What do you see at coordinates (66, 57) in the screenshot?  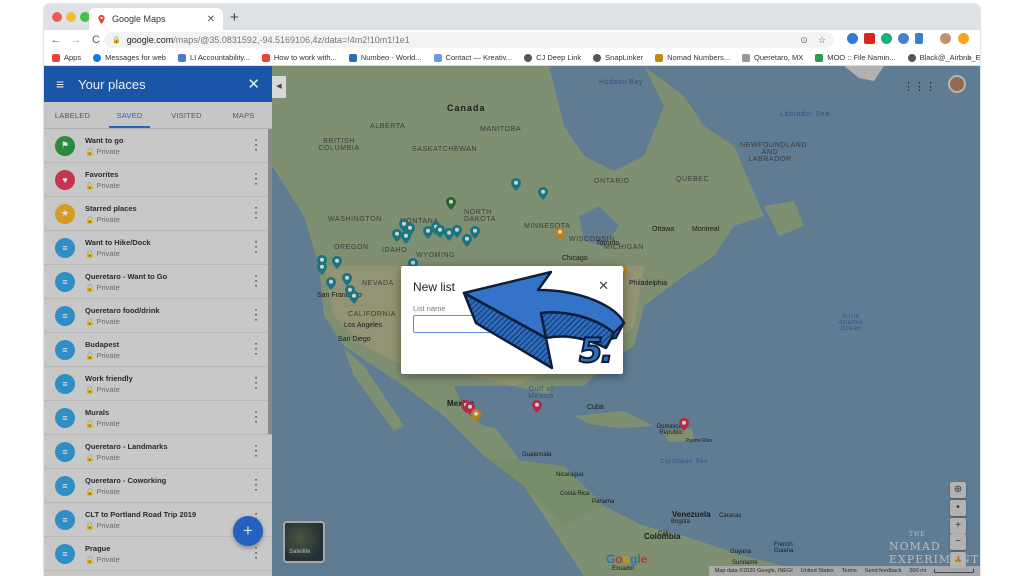 I see `bookmark-item: Apps` at bounding box center [66, 57].